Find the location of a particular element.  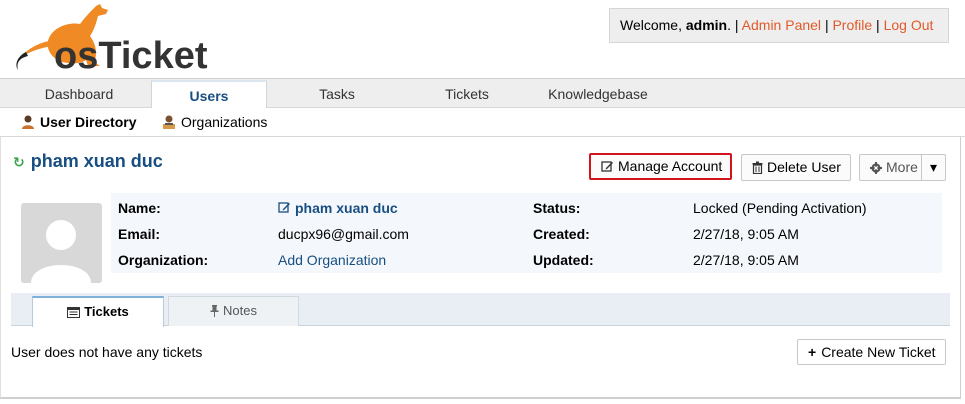

admin-panel-link: Admin Panel is located at coordinates (781, 25).